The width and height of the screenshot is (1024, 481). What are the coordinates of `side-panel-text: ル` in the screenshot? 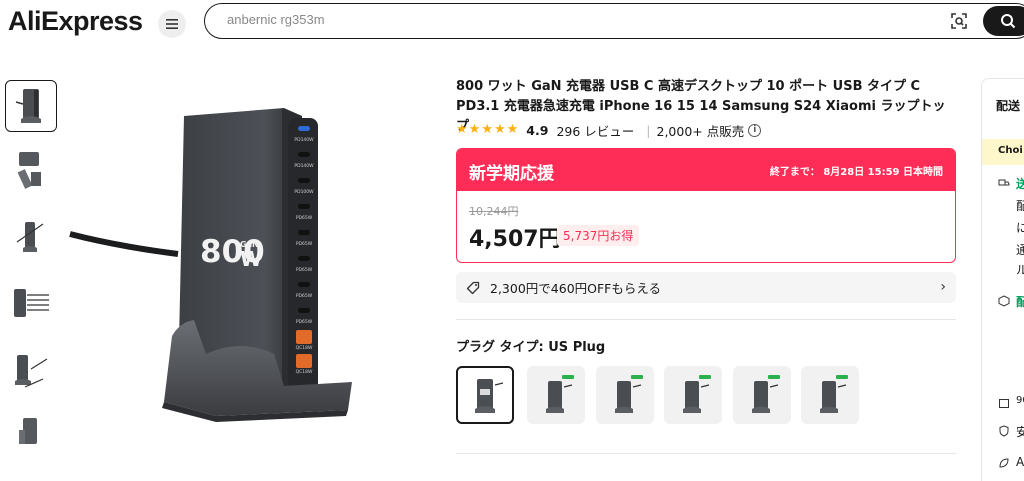 It's located at (1020, 269).